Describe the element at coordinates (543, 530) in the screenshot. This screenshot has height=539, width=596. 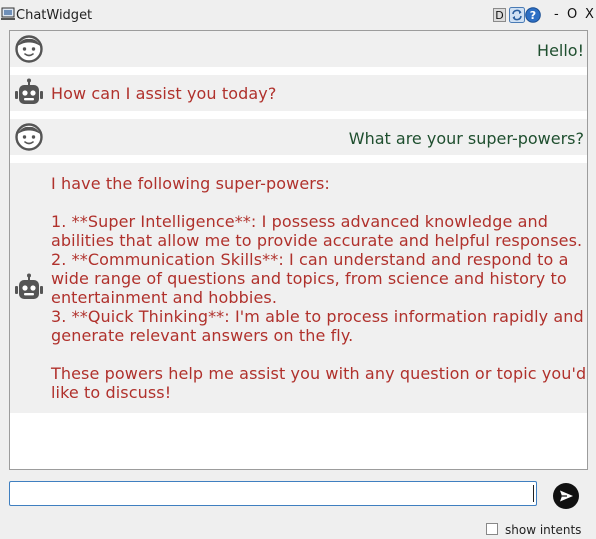
I see `show-intents-label: show intents` at that location.